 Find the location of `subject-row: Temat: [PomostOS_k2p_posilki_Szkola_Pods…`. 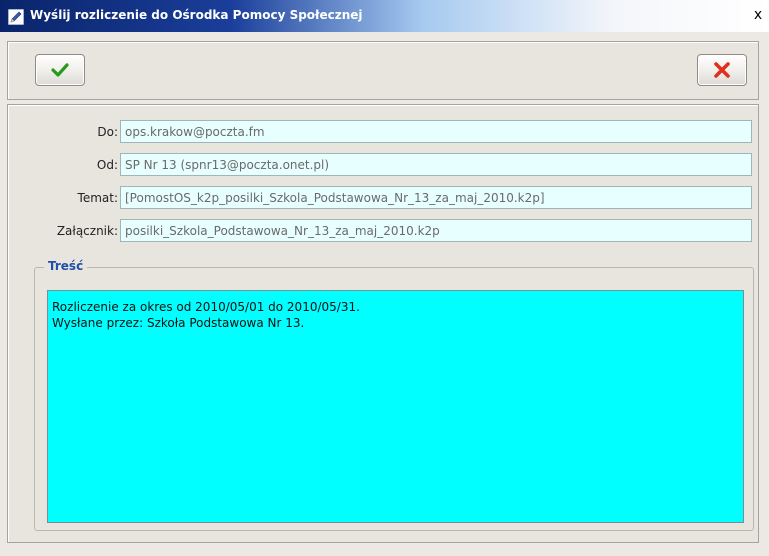

subject-row: Temat: [PomostOS_k2p_posilki_Szkola_Pods… is located at coordinates (383, 198).